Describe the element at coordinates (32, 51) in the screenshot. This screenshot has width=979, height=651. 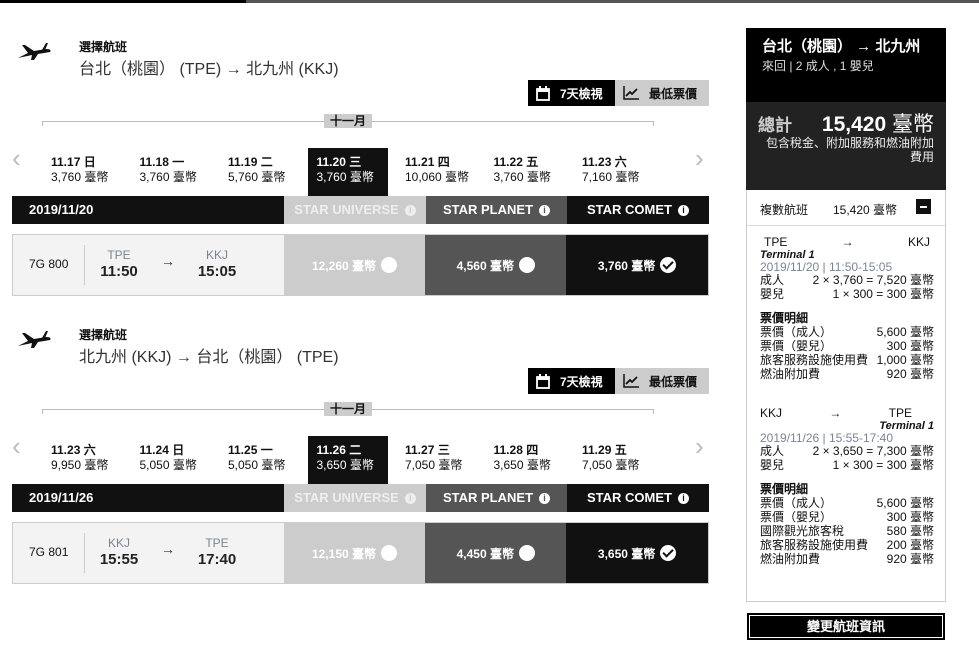
I see `airplane-icon` at that location.